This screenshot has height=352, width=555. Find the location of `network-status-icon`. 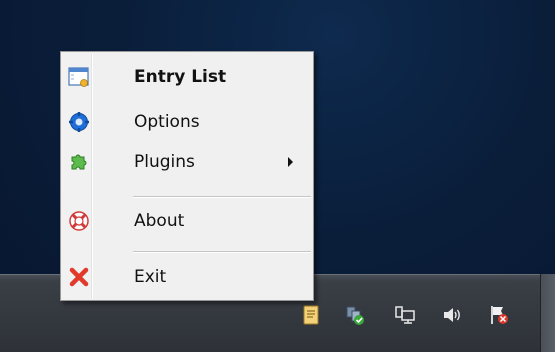

network-status-icon is located at coordinates (355, 315).